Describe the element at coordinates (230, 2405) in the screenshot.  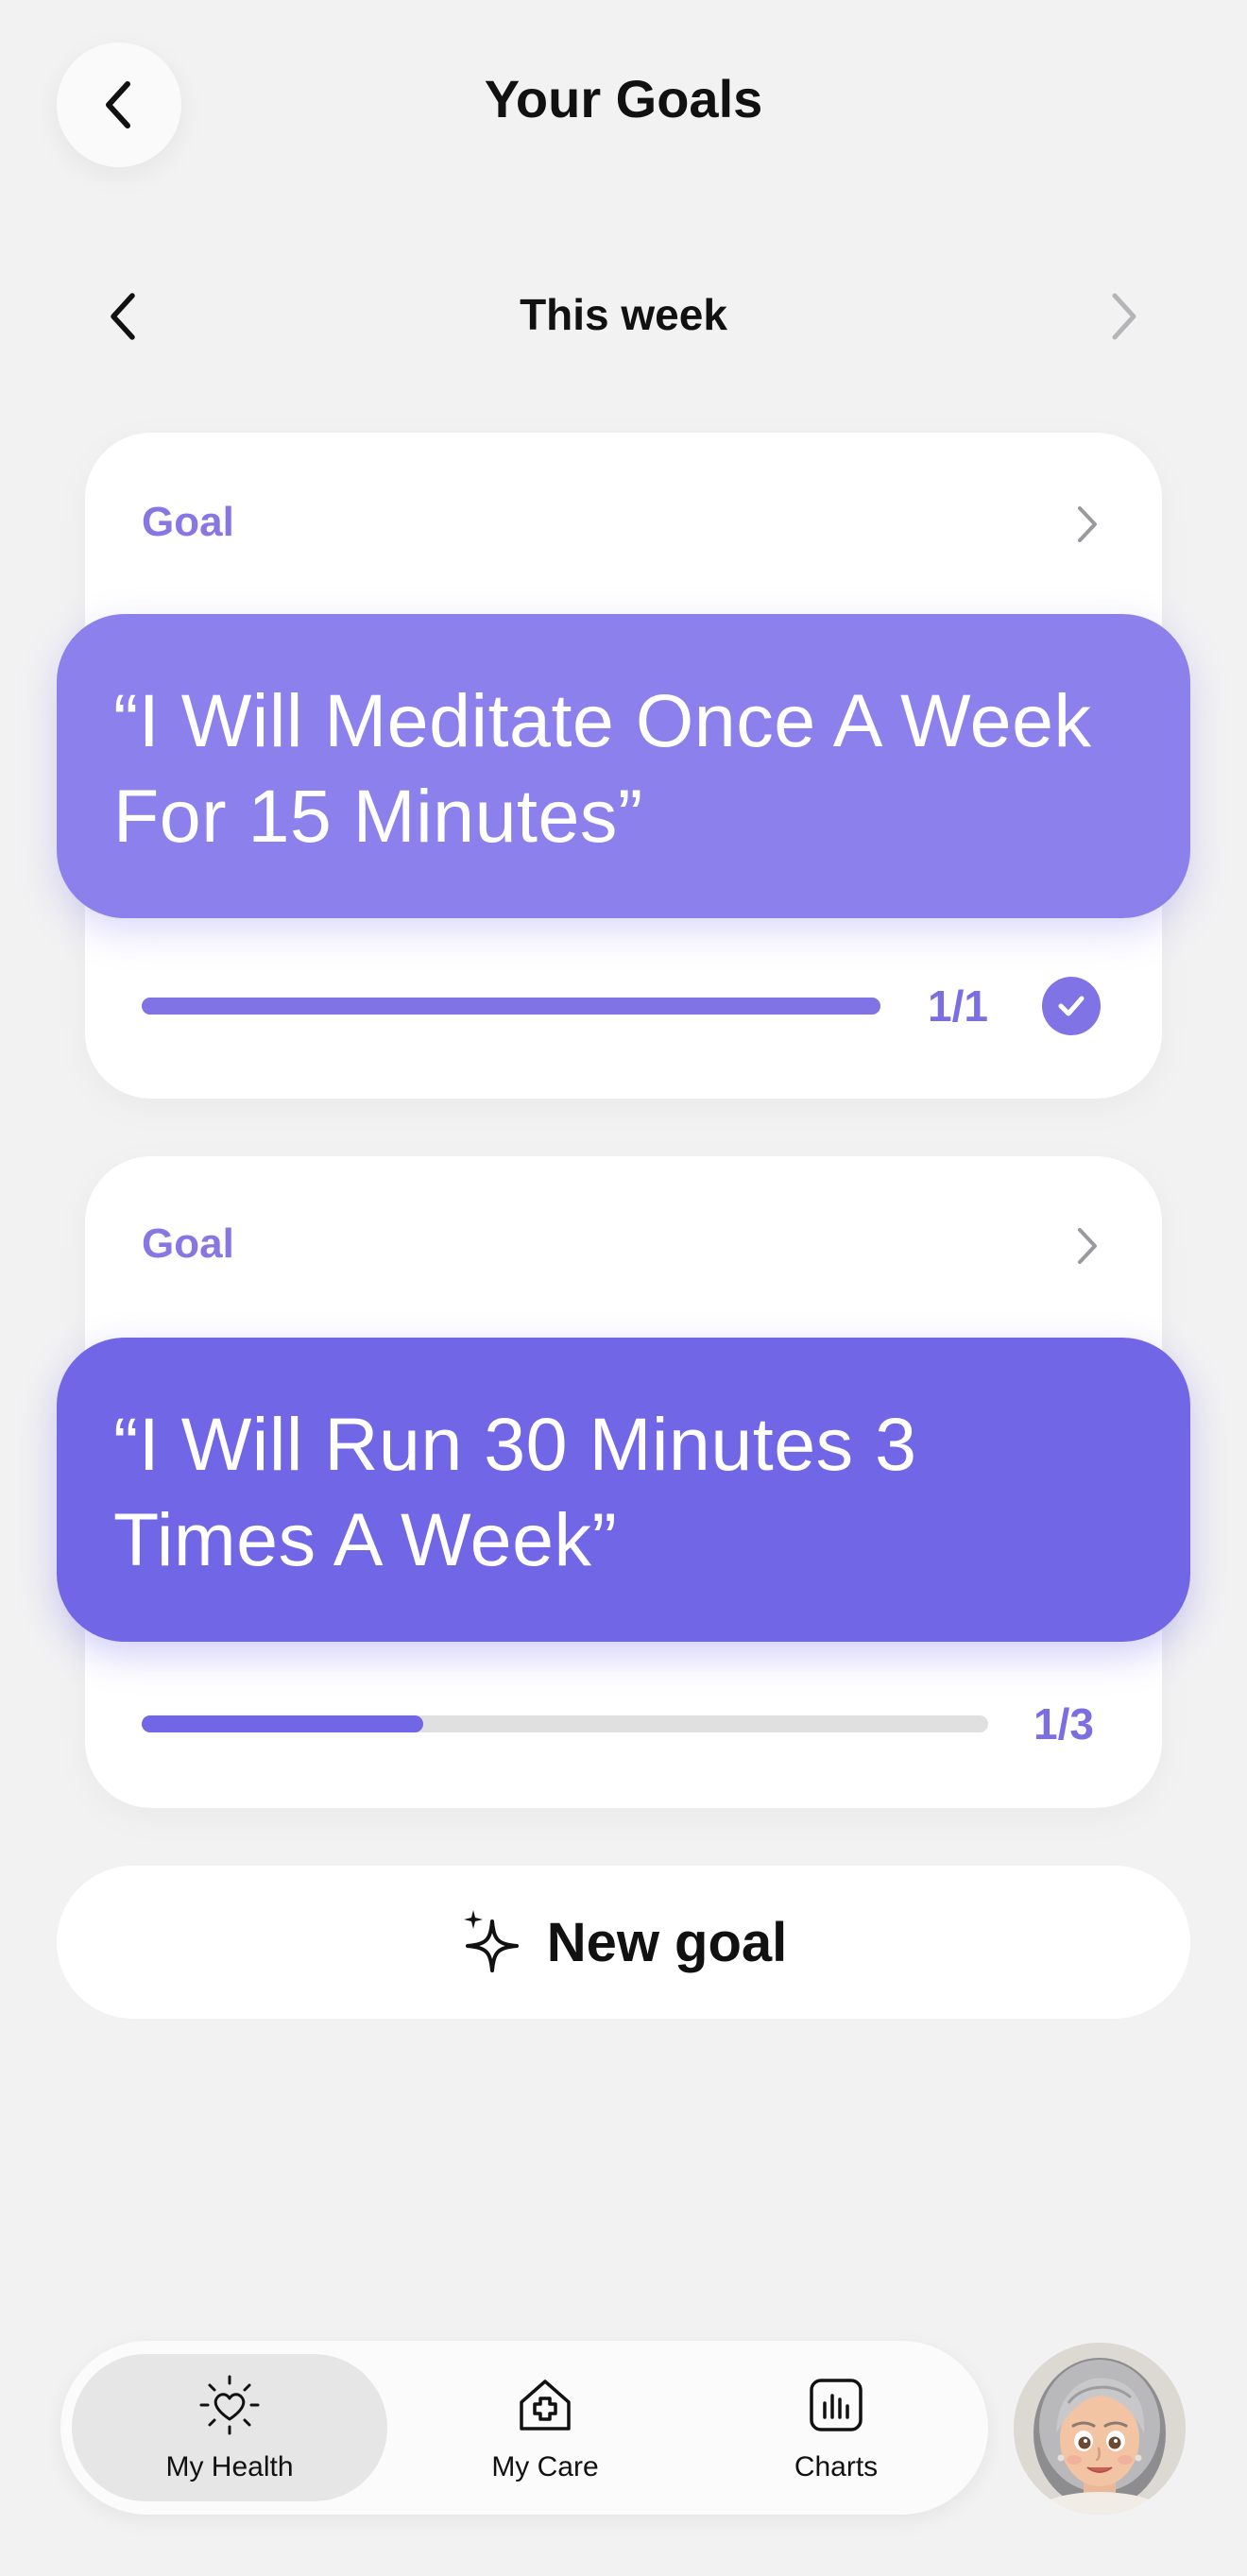
I see `heart-sun-icon` at that location.